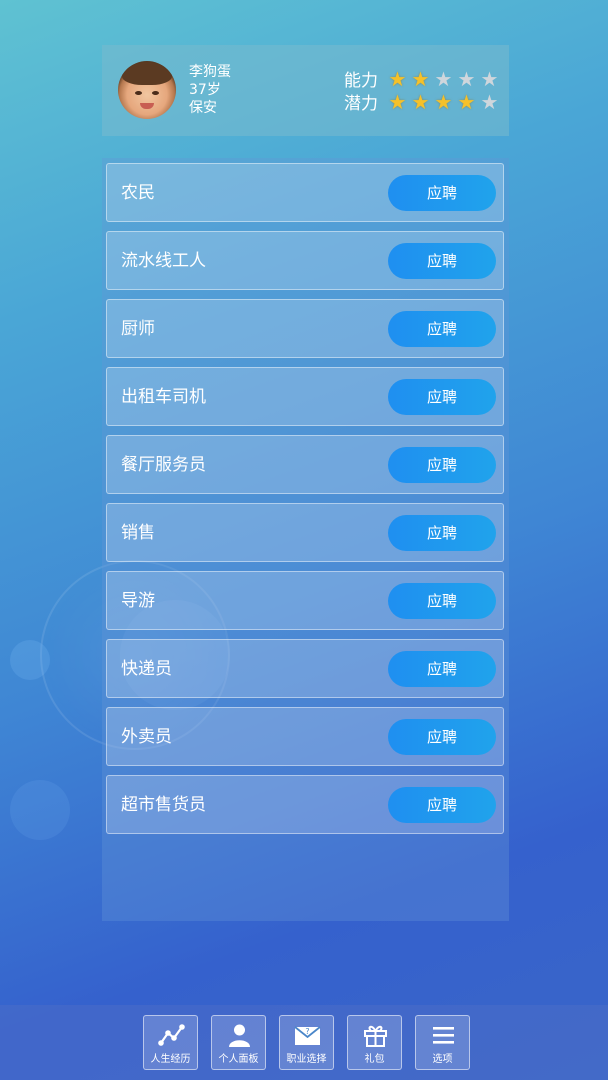  What do you see at coordinates (163, 261) in the screenshot?
I see `job-name: 流水线工人` at bounding box center [163, 261].